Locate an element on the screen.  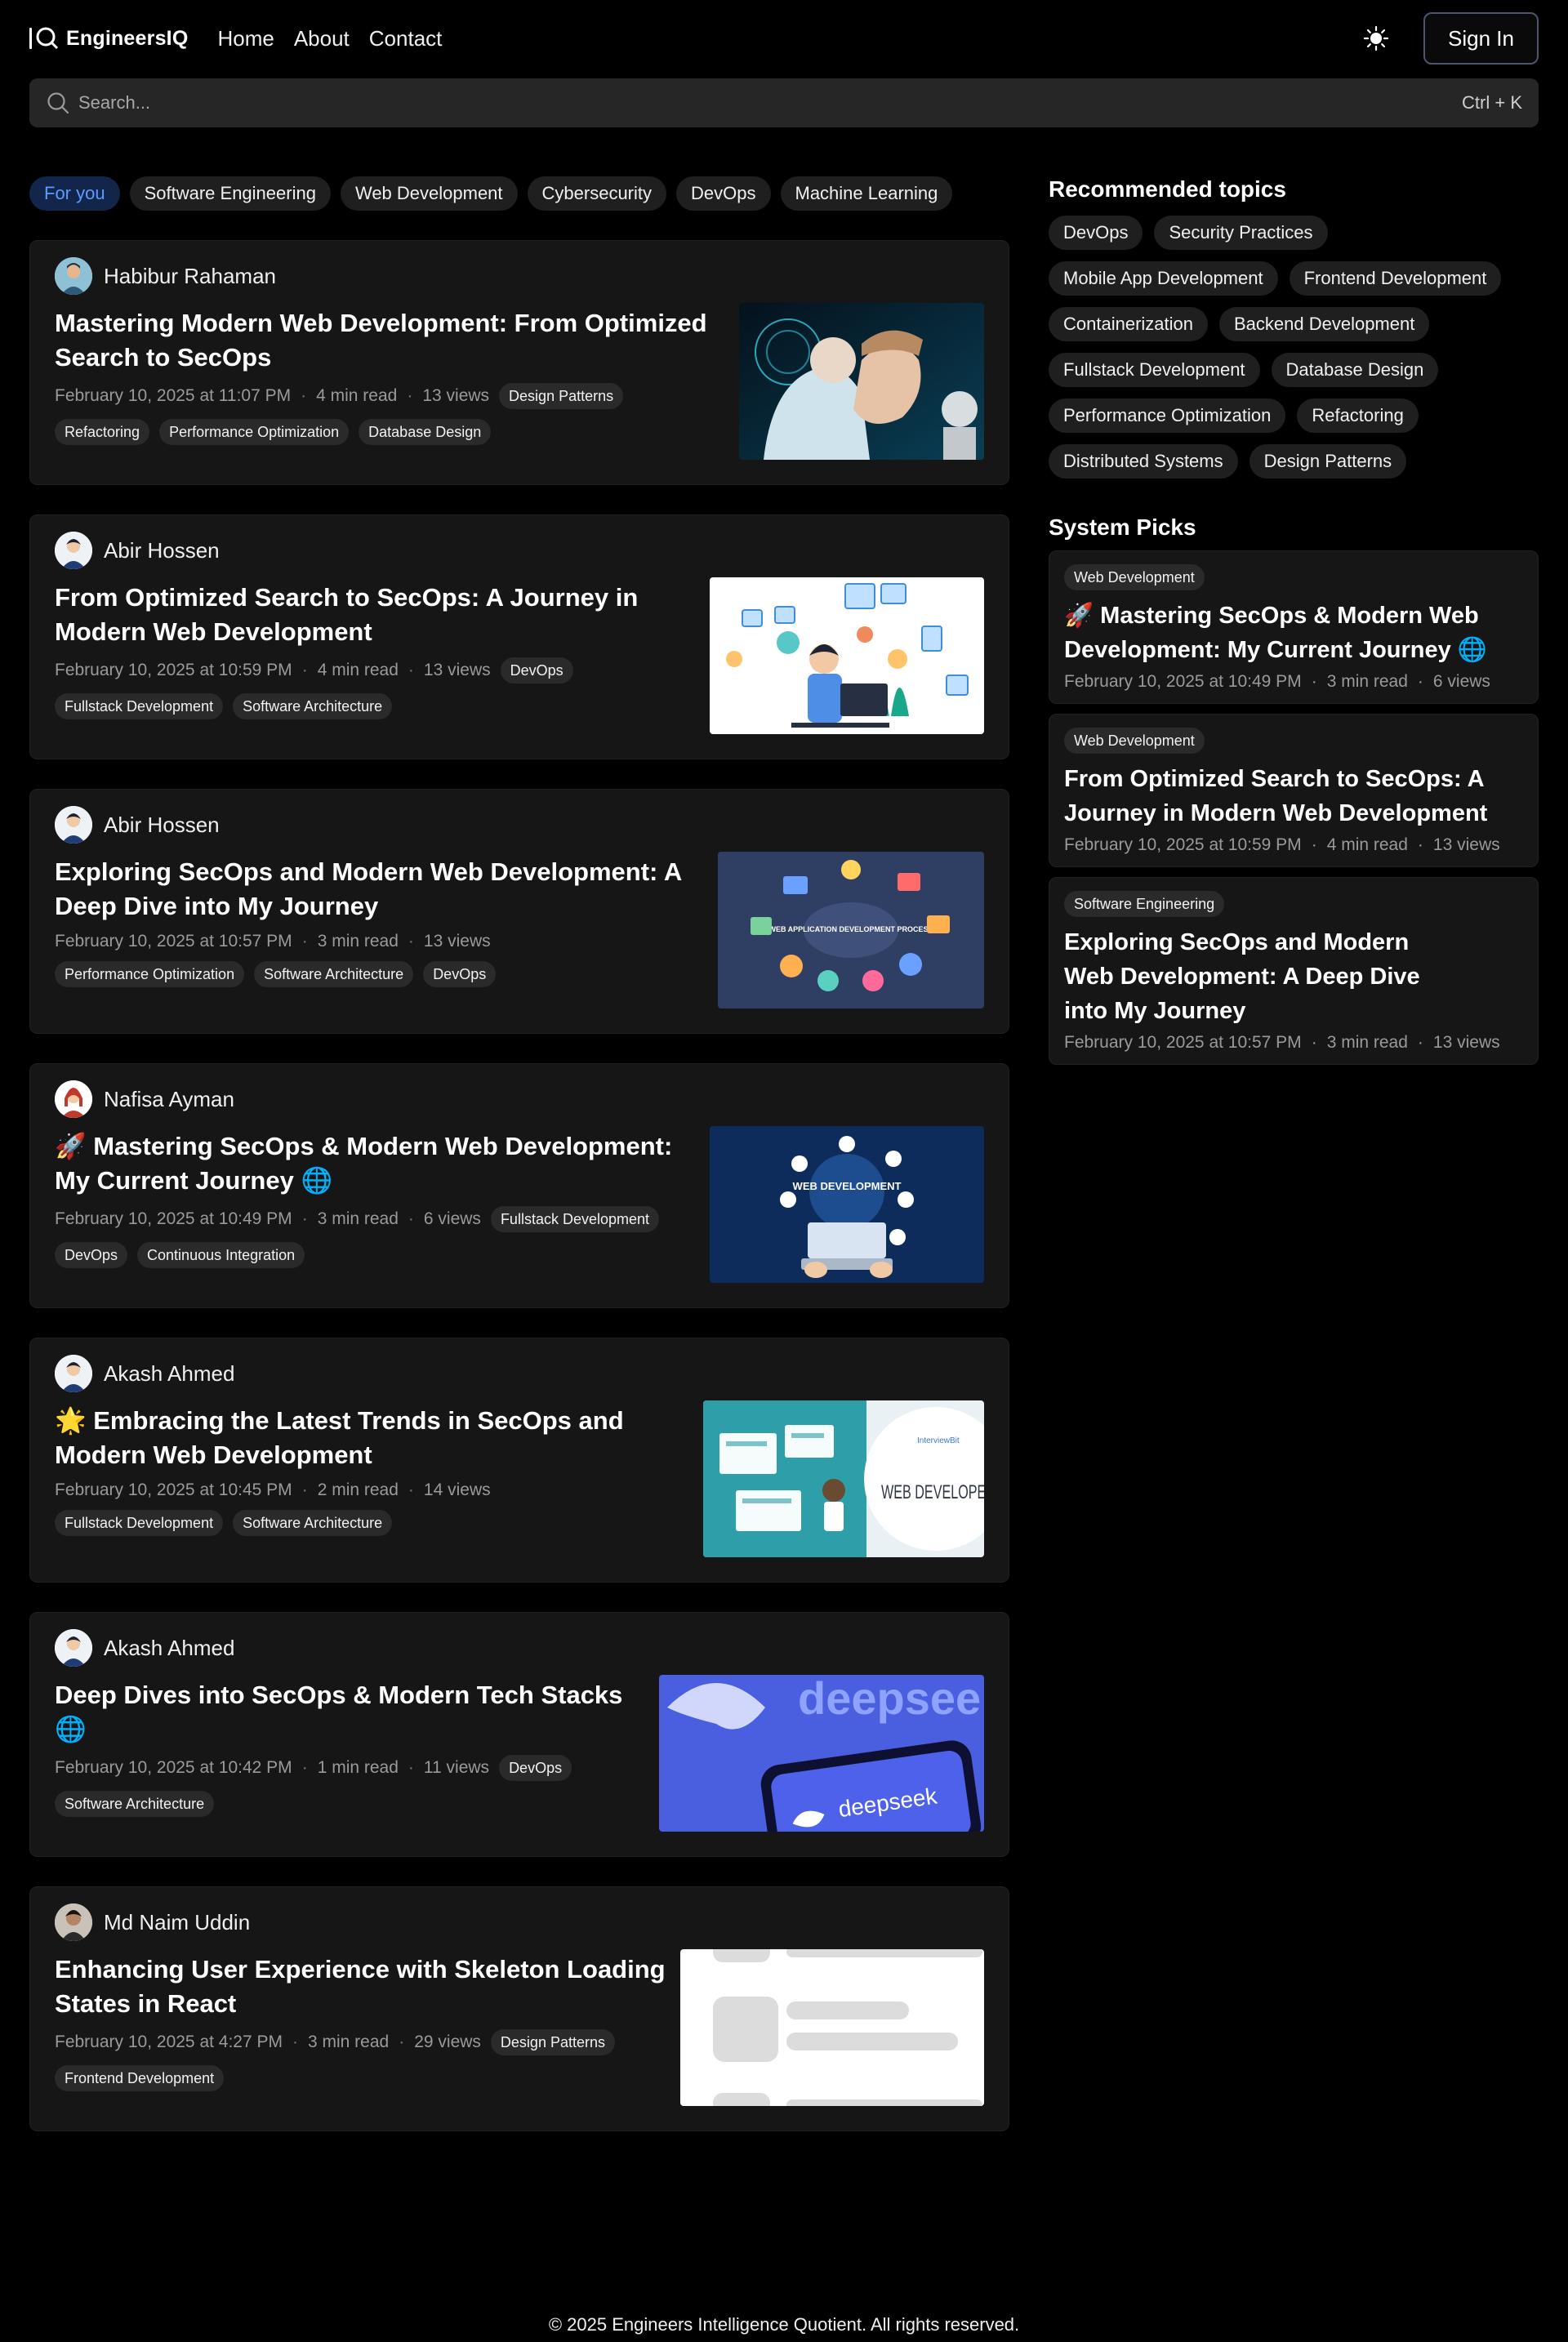
pick-read-time: 3 min read is located at coordinates (1367, 681).